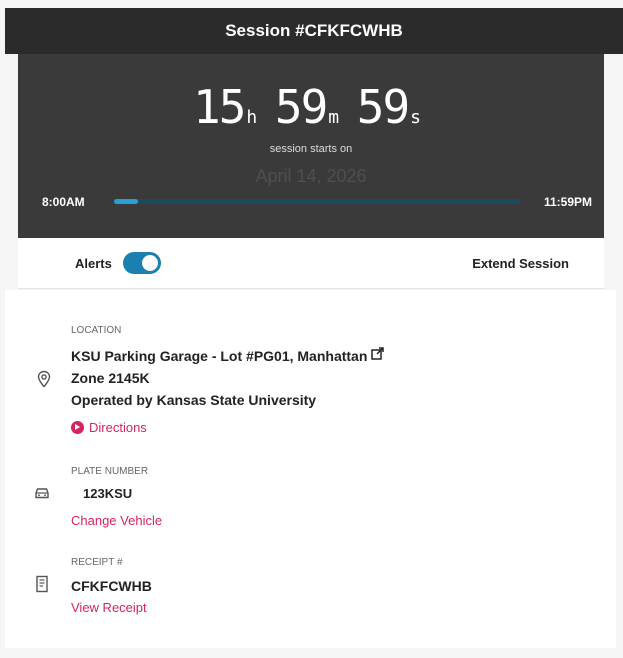 This screenshot has height=658, width=623. I want to click on receipt-number: CFKFCWHB, so click(111, 586).